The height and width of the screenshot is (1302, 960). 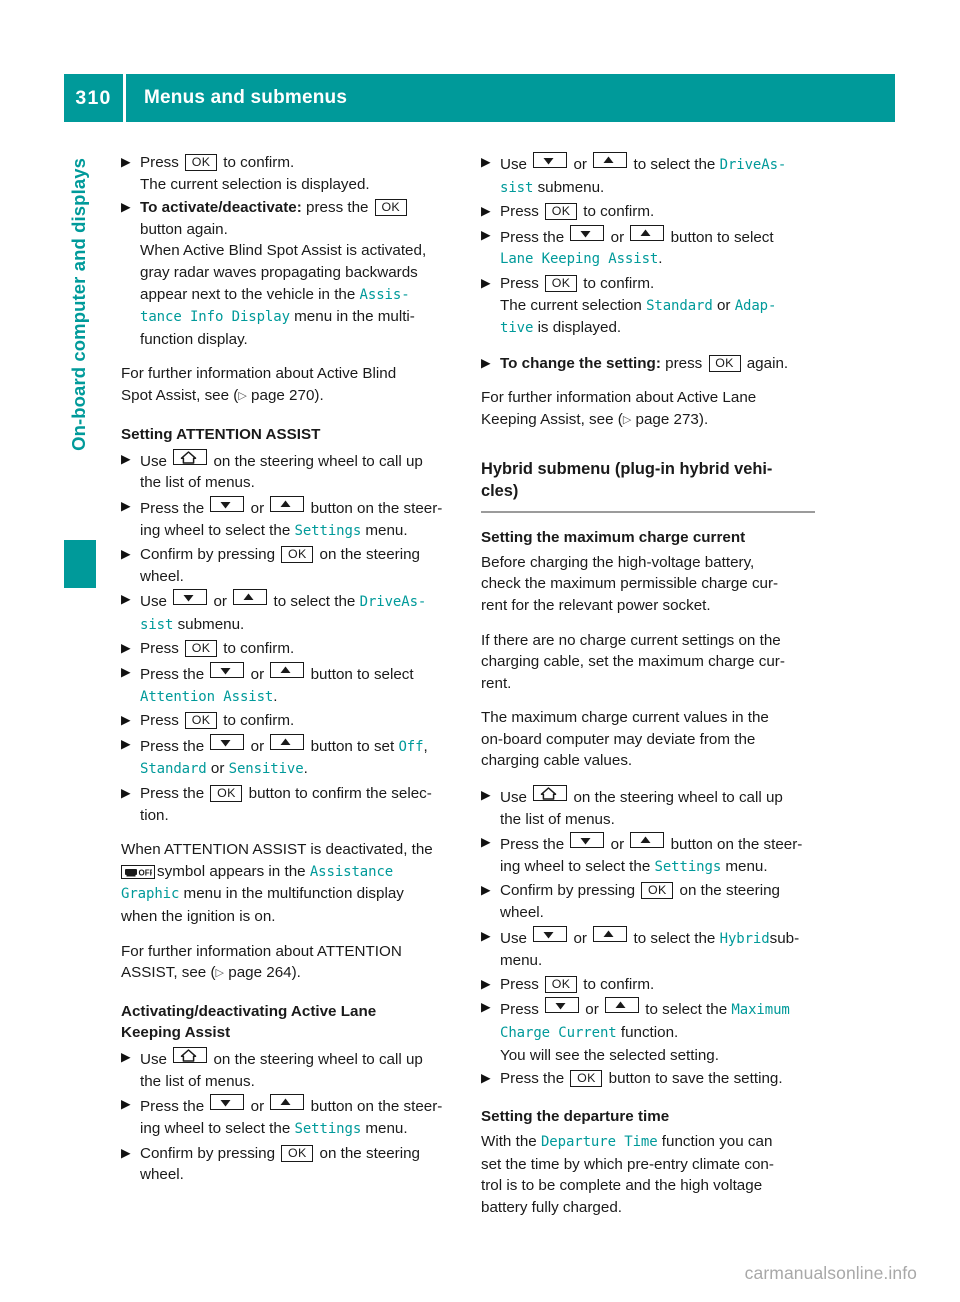 I want to click on step-subtext: The current selection is displayed., so click(x=255, y=184).